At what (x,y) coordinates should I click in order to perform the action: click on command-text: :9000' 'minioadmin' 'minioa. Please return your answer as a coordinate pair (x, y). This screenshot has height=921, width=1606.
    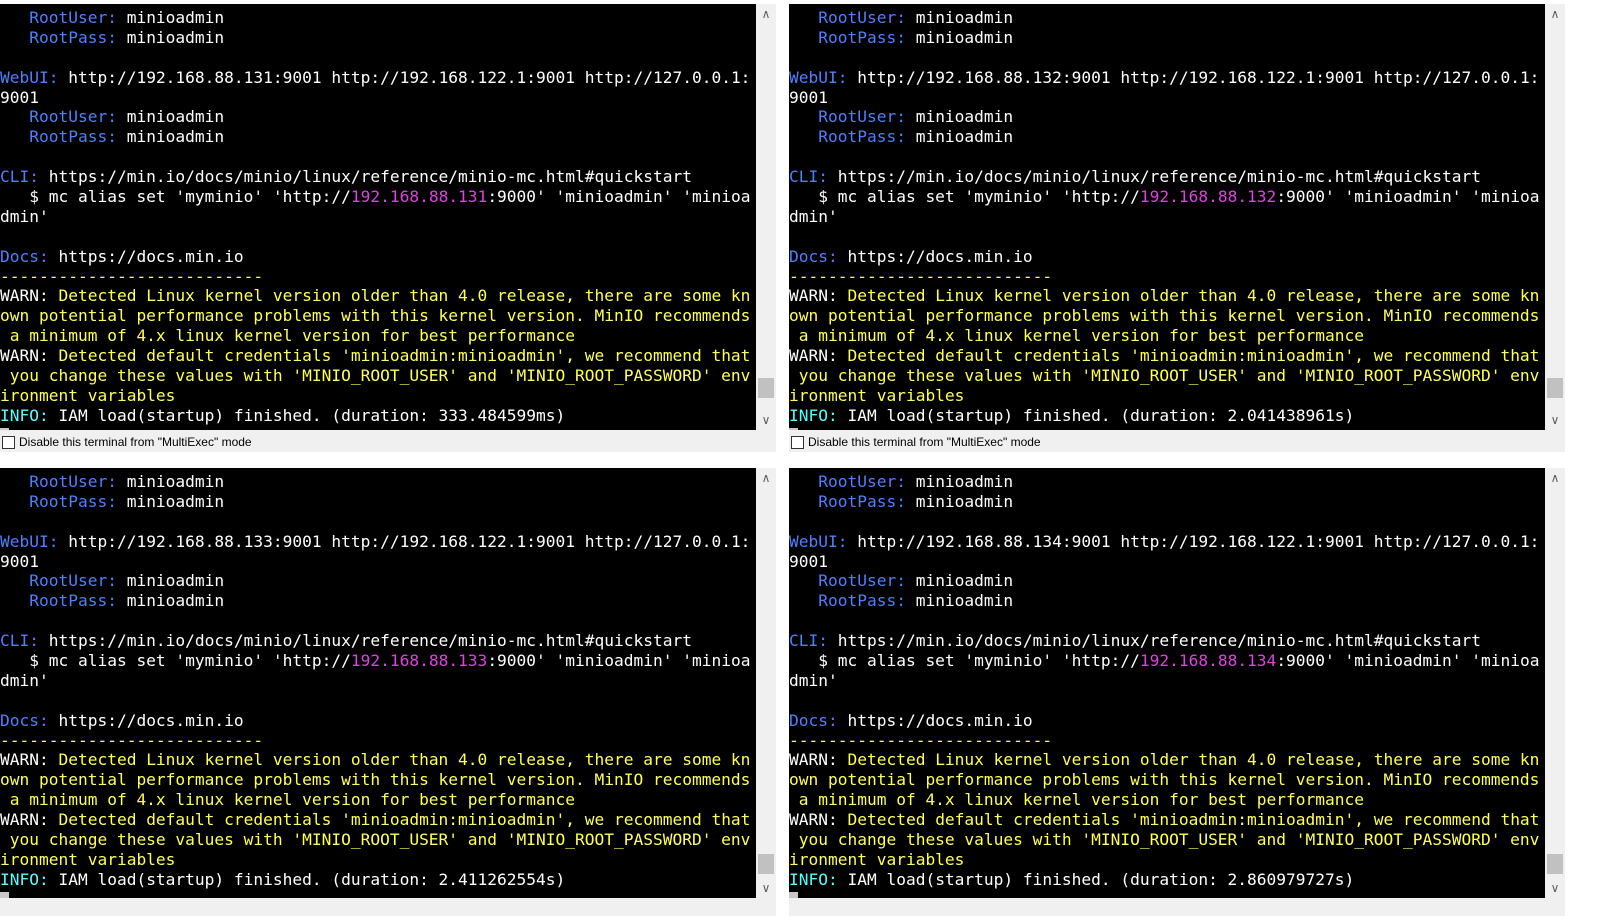
    Looking at the image, I should click on (619, 661).